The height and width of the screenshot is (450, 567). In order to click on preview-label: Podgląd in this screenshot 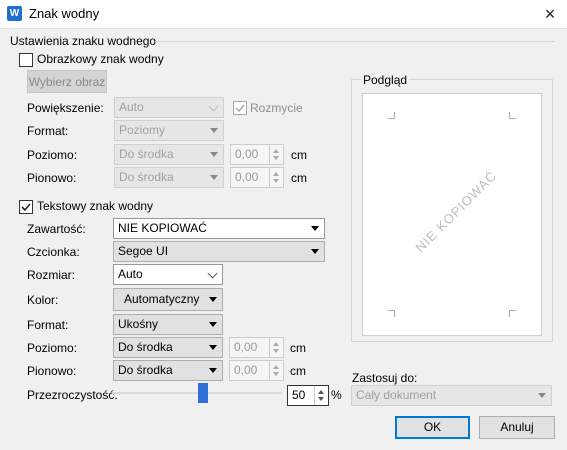, I will do `click(385, 80)`.